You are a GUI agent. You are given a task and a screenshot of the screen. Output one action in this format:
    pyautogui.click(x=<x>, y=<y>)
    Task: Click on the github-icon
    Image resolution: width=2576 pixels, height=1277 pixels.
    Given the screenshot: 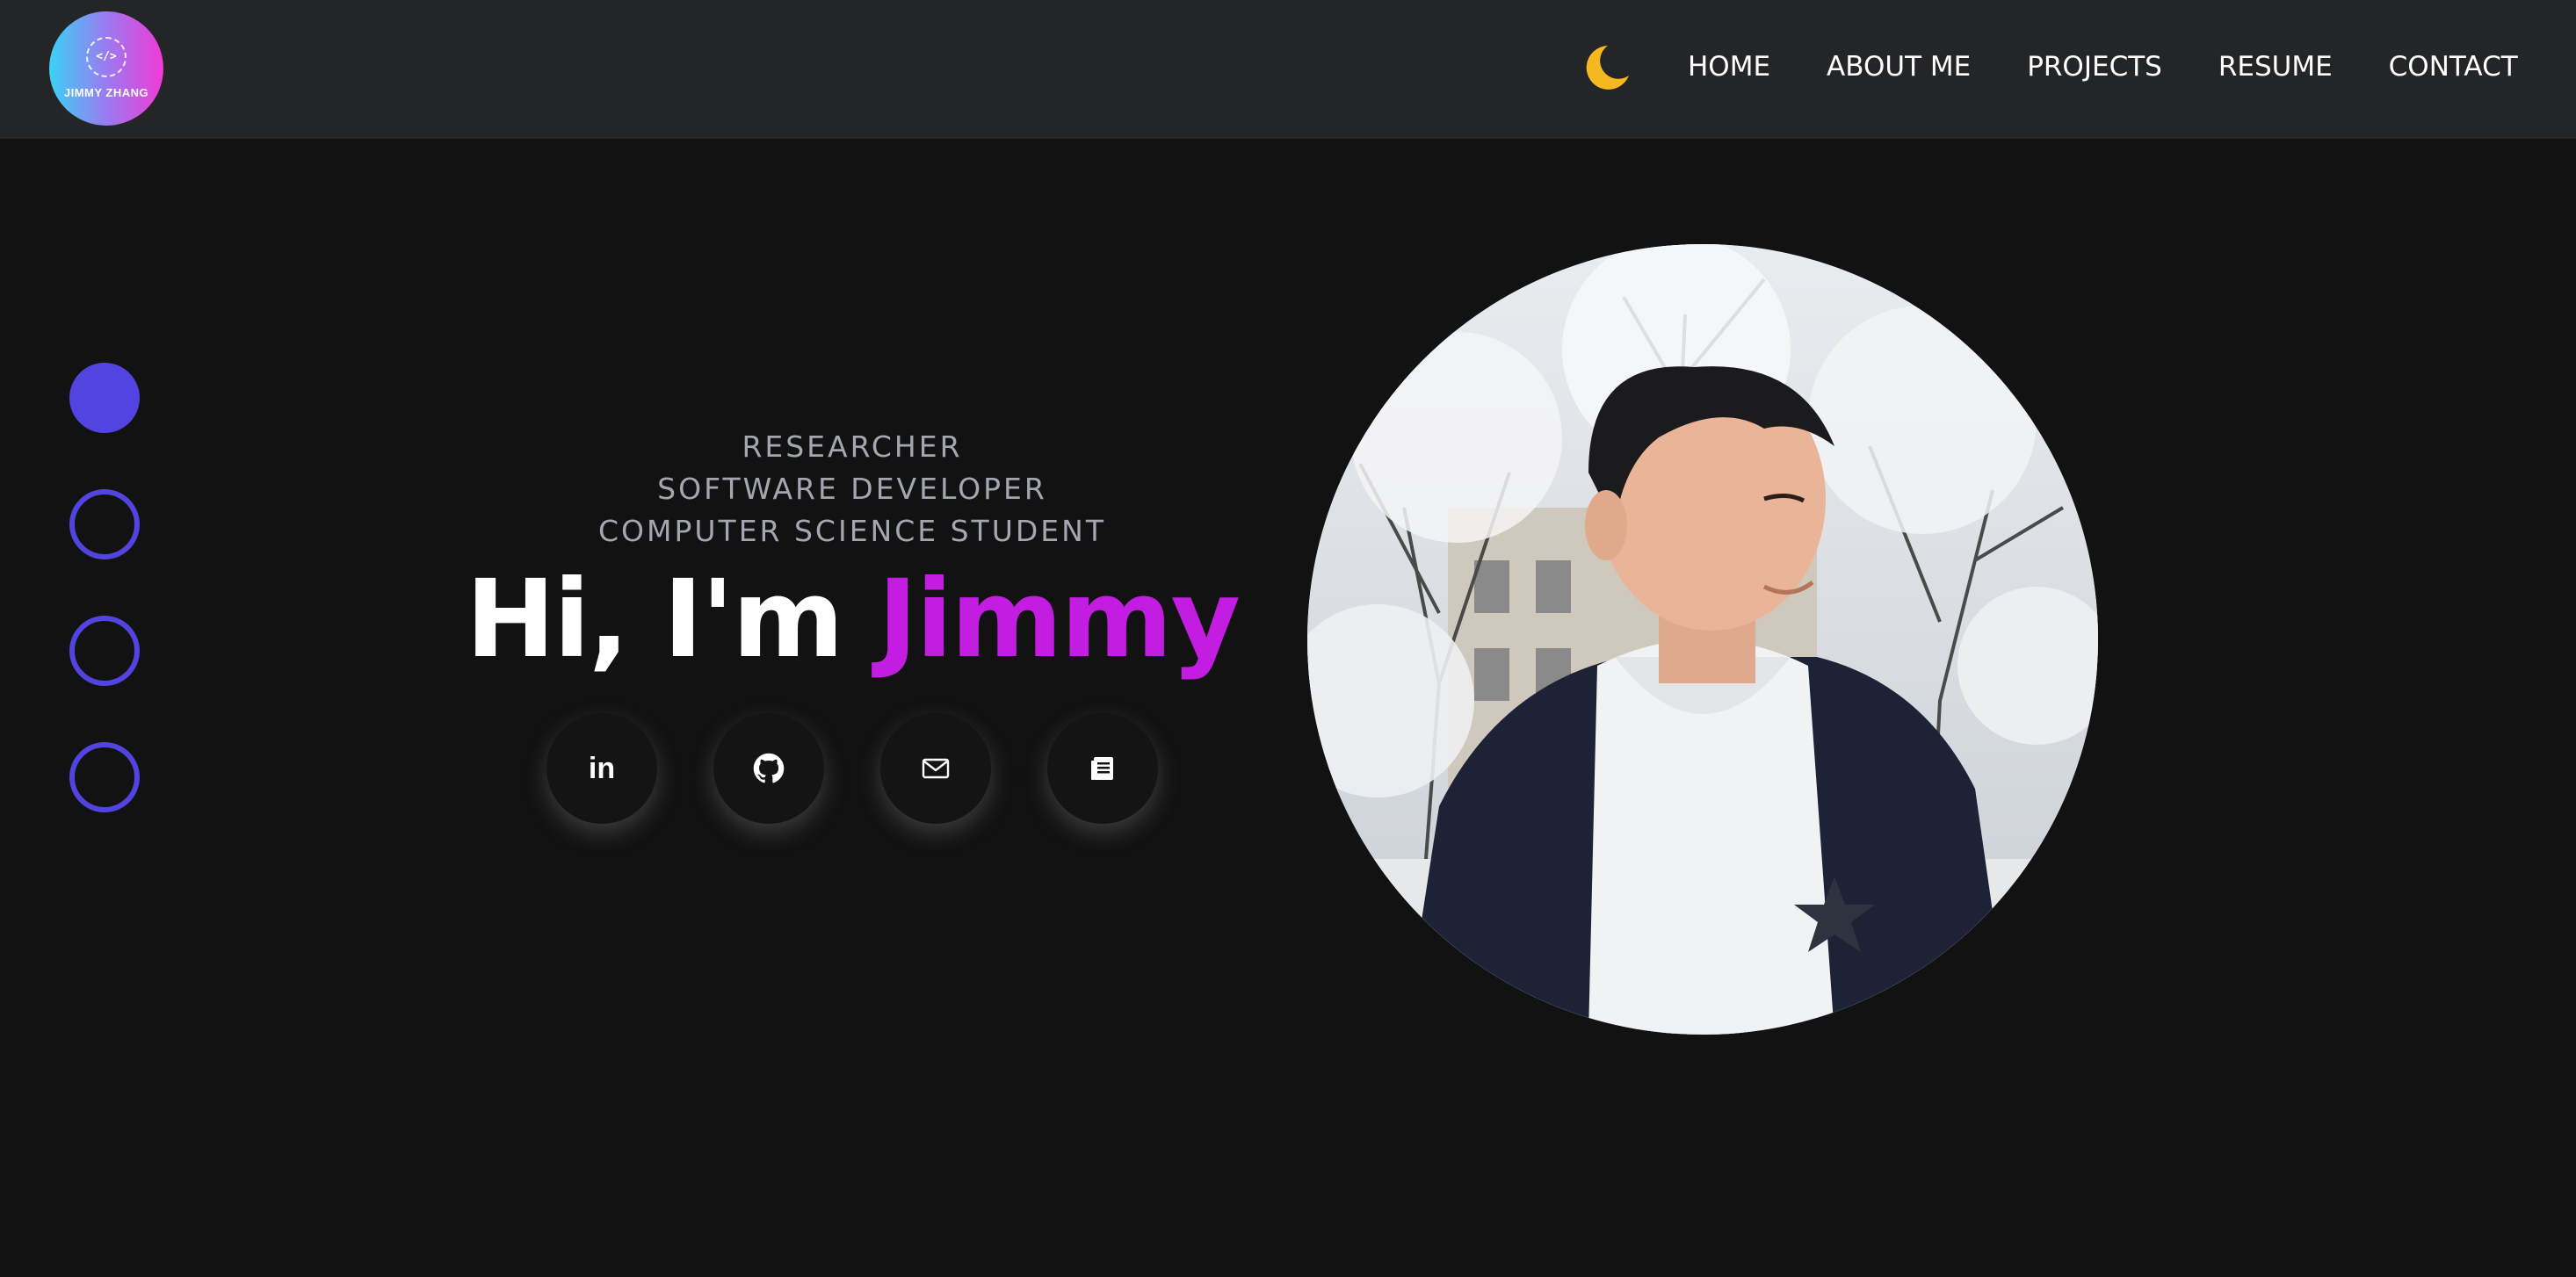 What is the action you would take?
    pyautogui.click(x=769, y=768)
    